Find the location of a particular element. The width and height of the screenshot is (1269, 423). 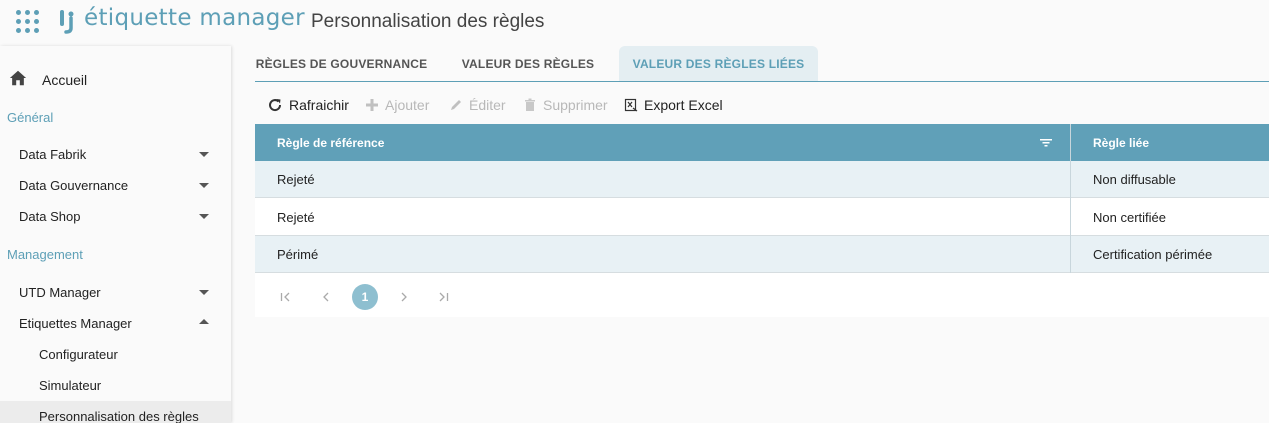

logo-icon is located at coordinates (67, 22).